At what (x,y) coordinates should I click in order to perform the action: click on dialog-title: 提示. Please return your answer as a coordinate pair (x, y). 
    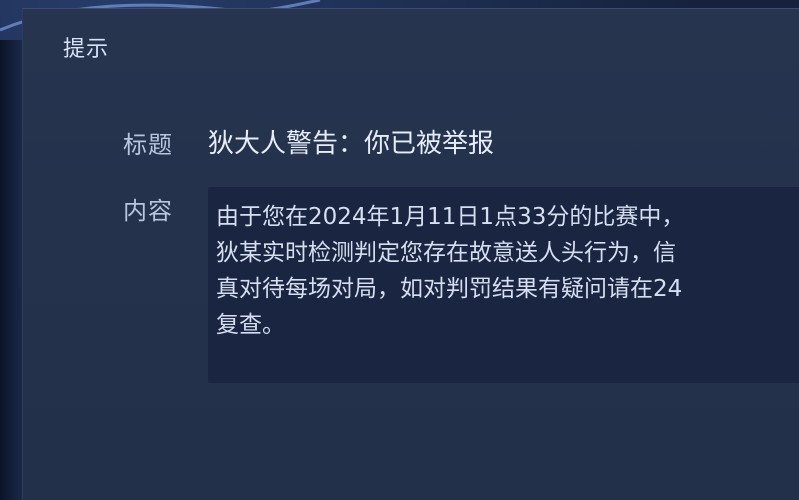
    Looking at the image, I should click on (86, 49).